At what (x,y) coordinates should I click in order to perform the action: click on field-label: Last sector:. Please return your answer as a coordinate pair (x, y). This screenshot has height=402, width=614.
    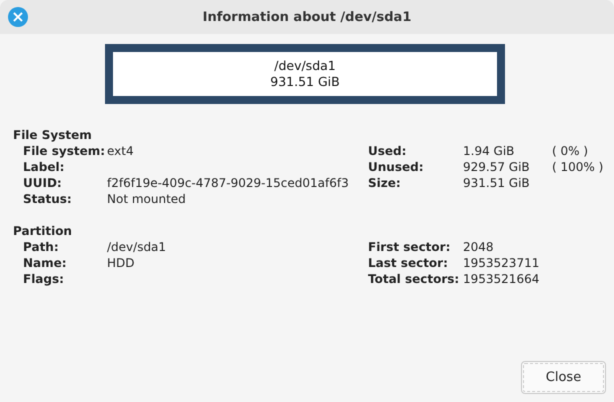
    Looking at the image, I should click on (408, 263).